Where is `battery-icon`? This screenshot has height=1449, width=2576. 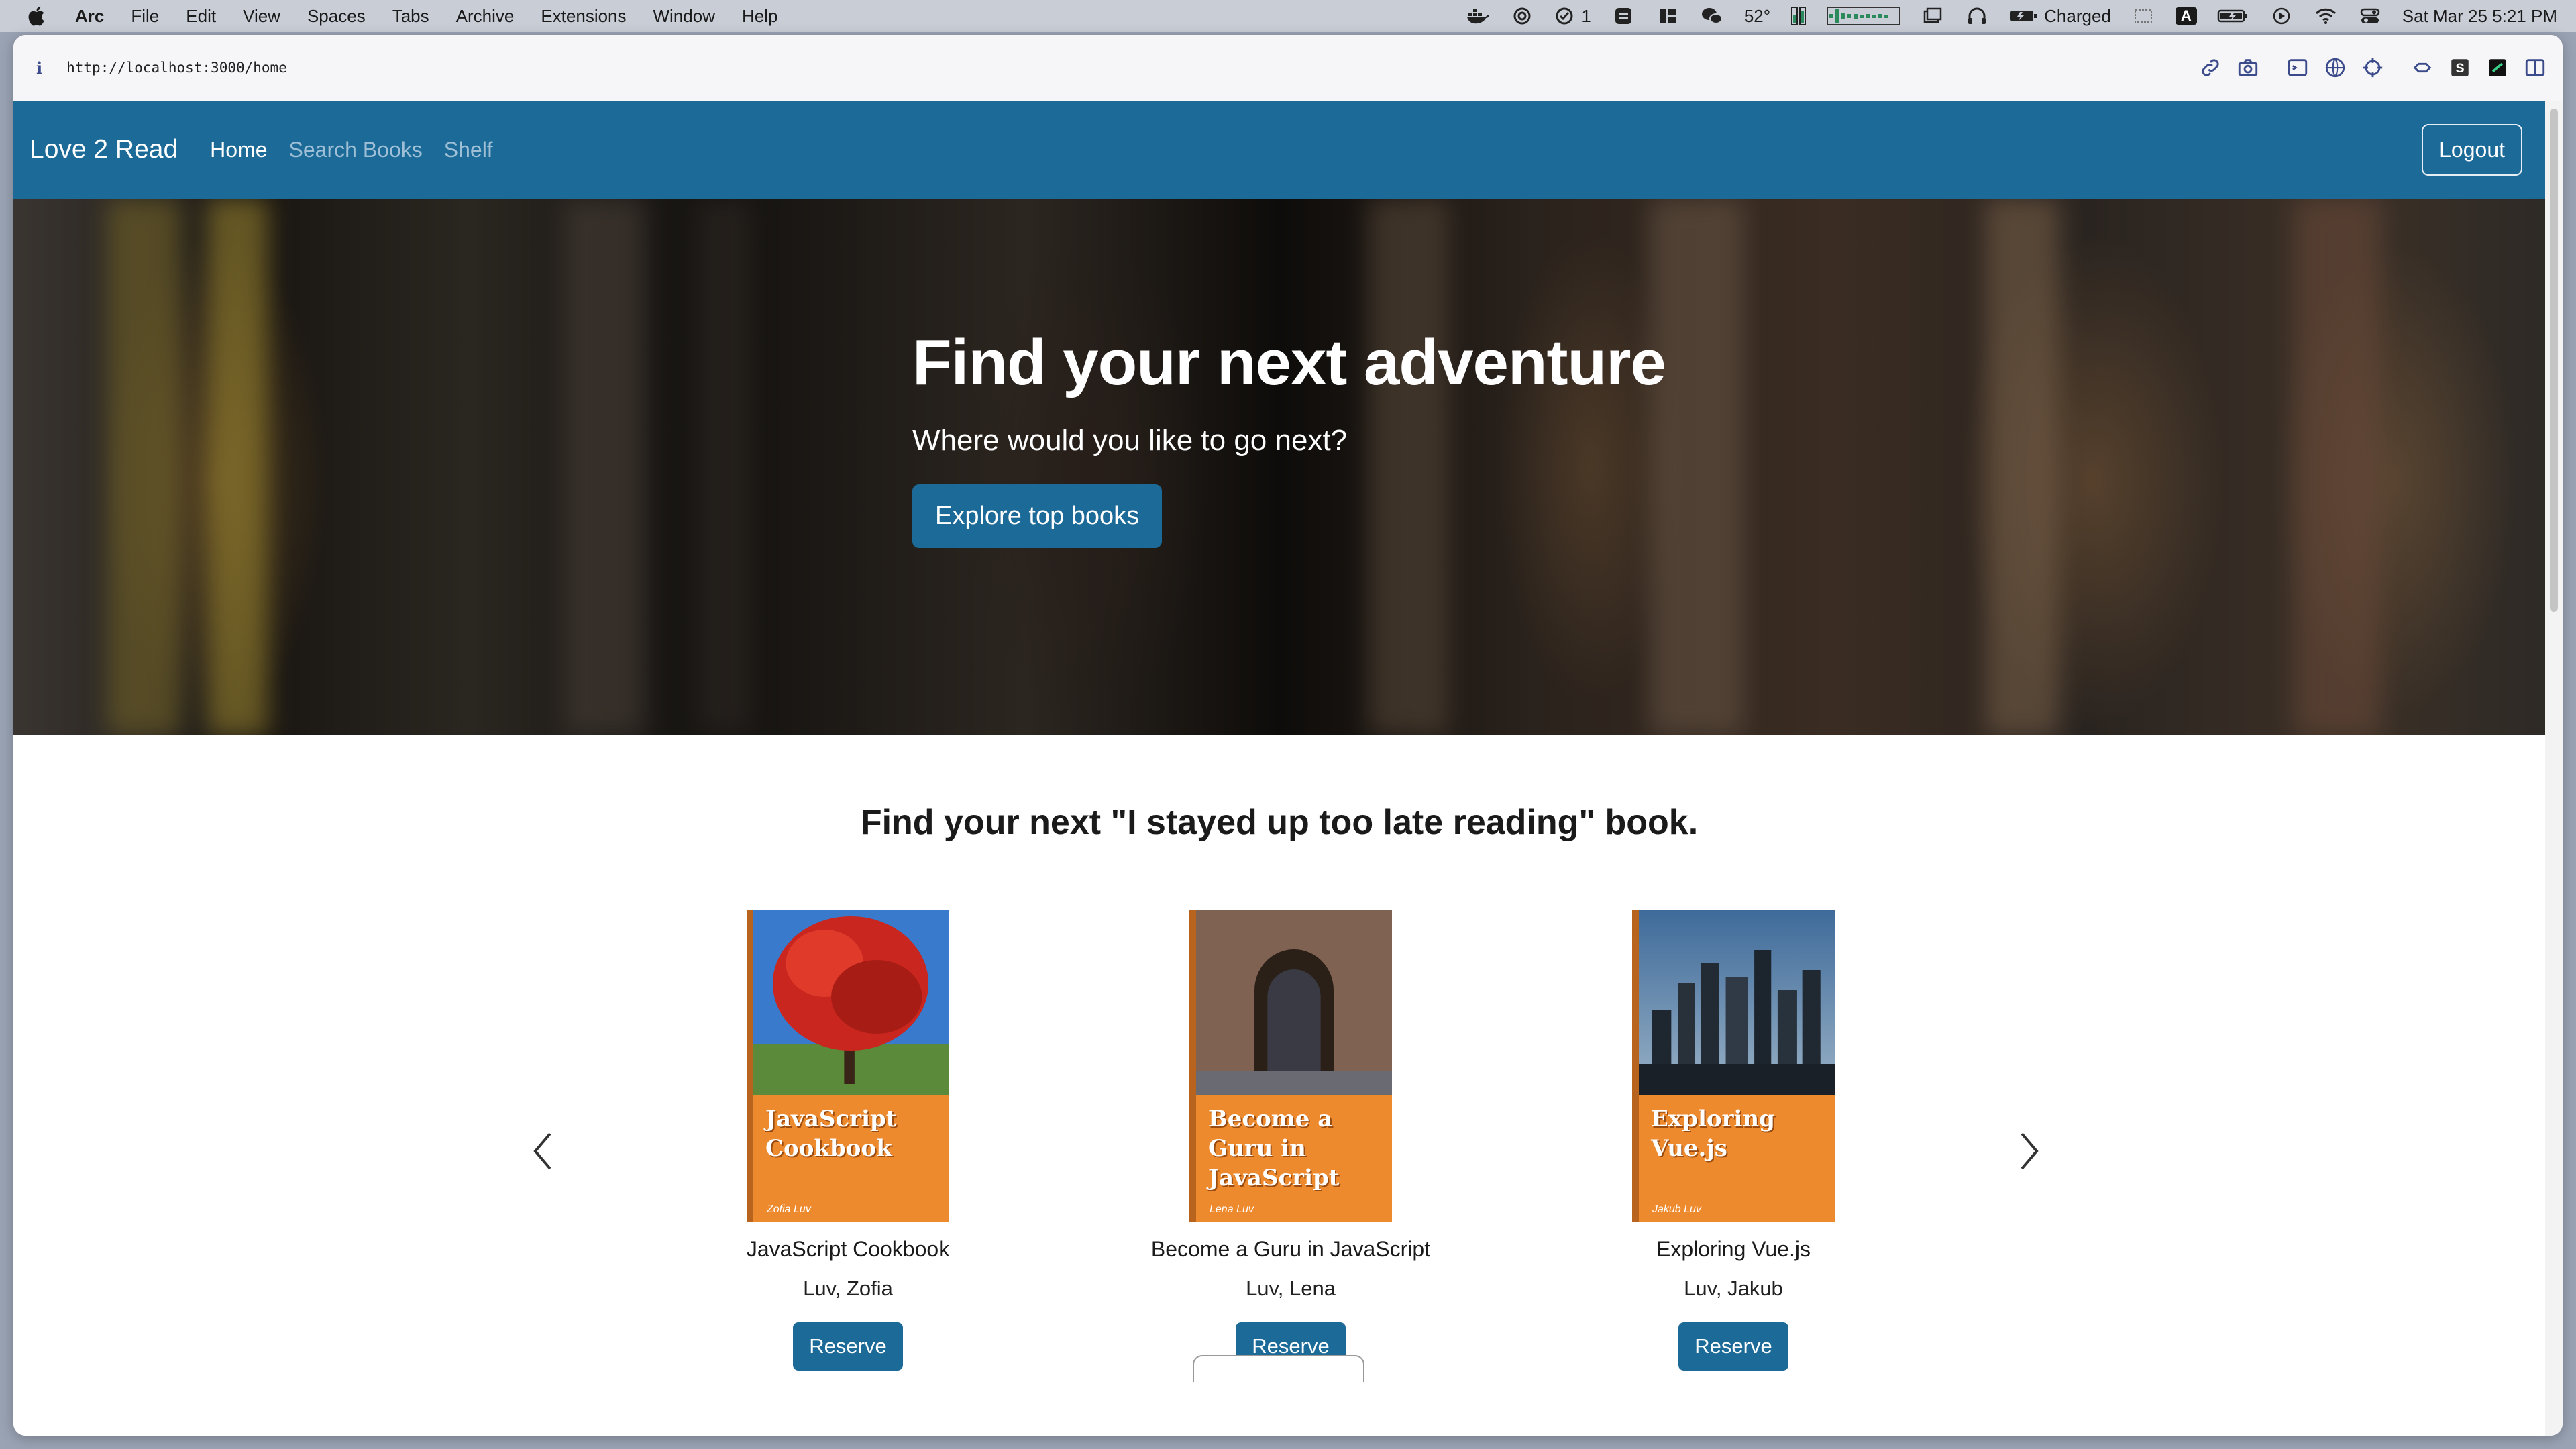 battery-icon is located at coordinates (2233, 16).